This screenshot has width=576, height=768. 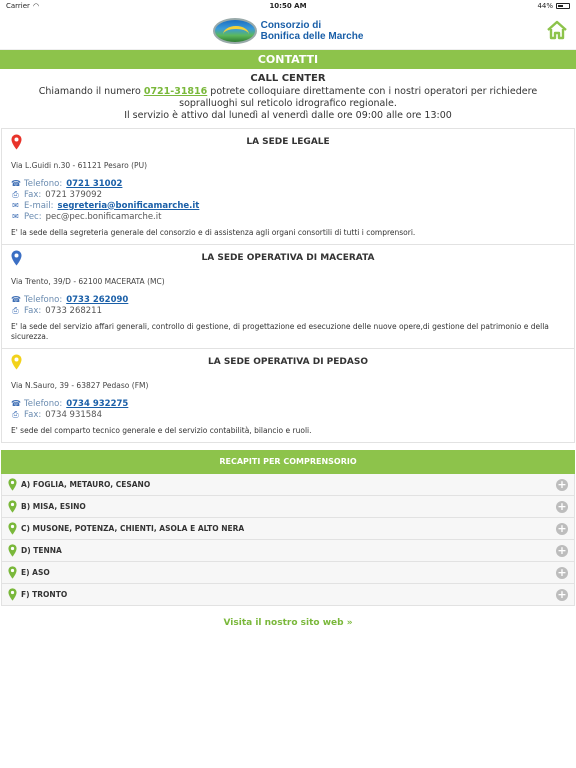 What do you see at coordinates (288, 462) in the screenshot?
I see `recapiti-title: RECAPITI PER COMPRENSORIO` at bounding box center [288, 462].